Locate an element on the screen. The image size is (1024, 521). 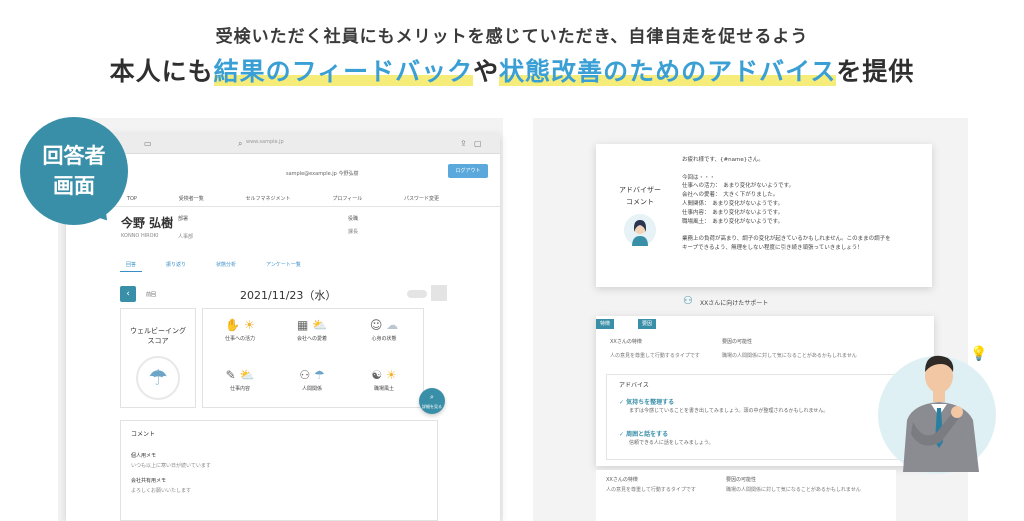
cell-company-attachment: ▦ ⛅ 会社への愛着 is located at coordinates (312, 335).